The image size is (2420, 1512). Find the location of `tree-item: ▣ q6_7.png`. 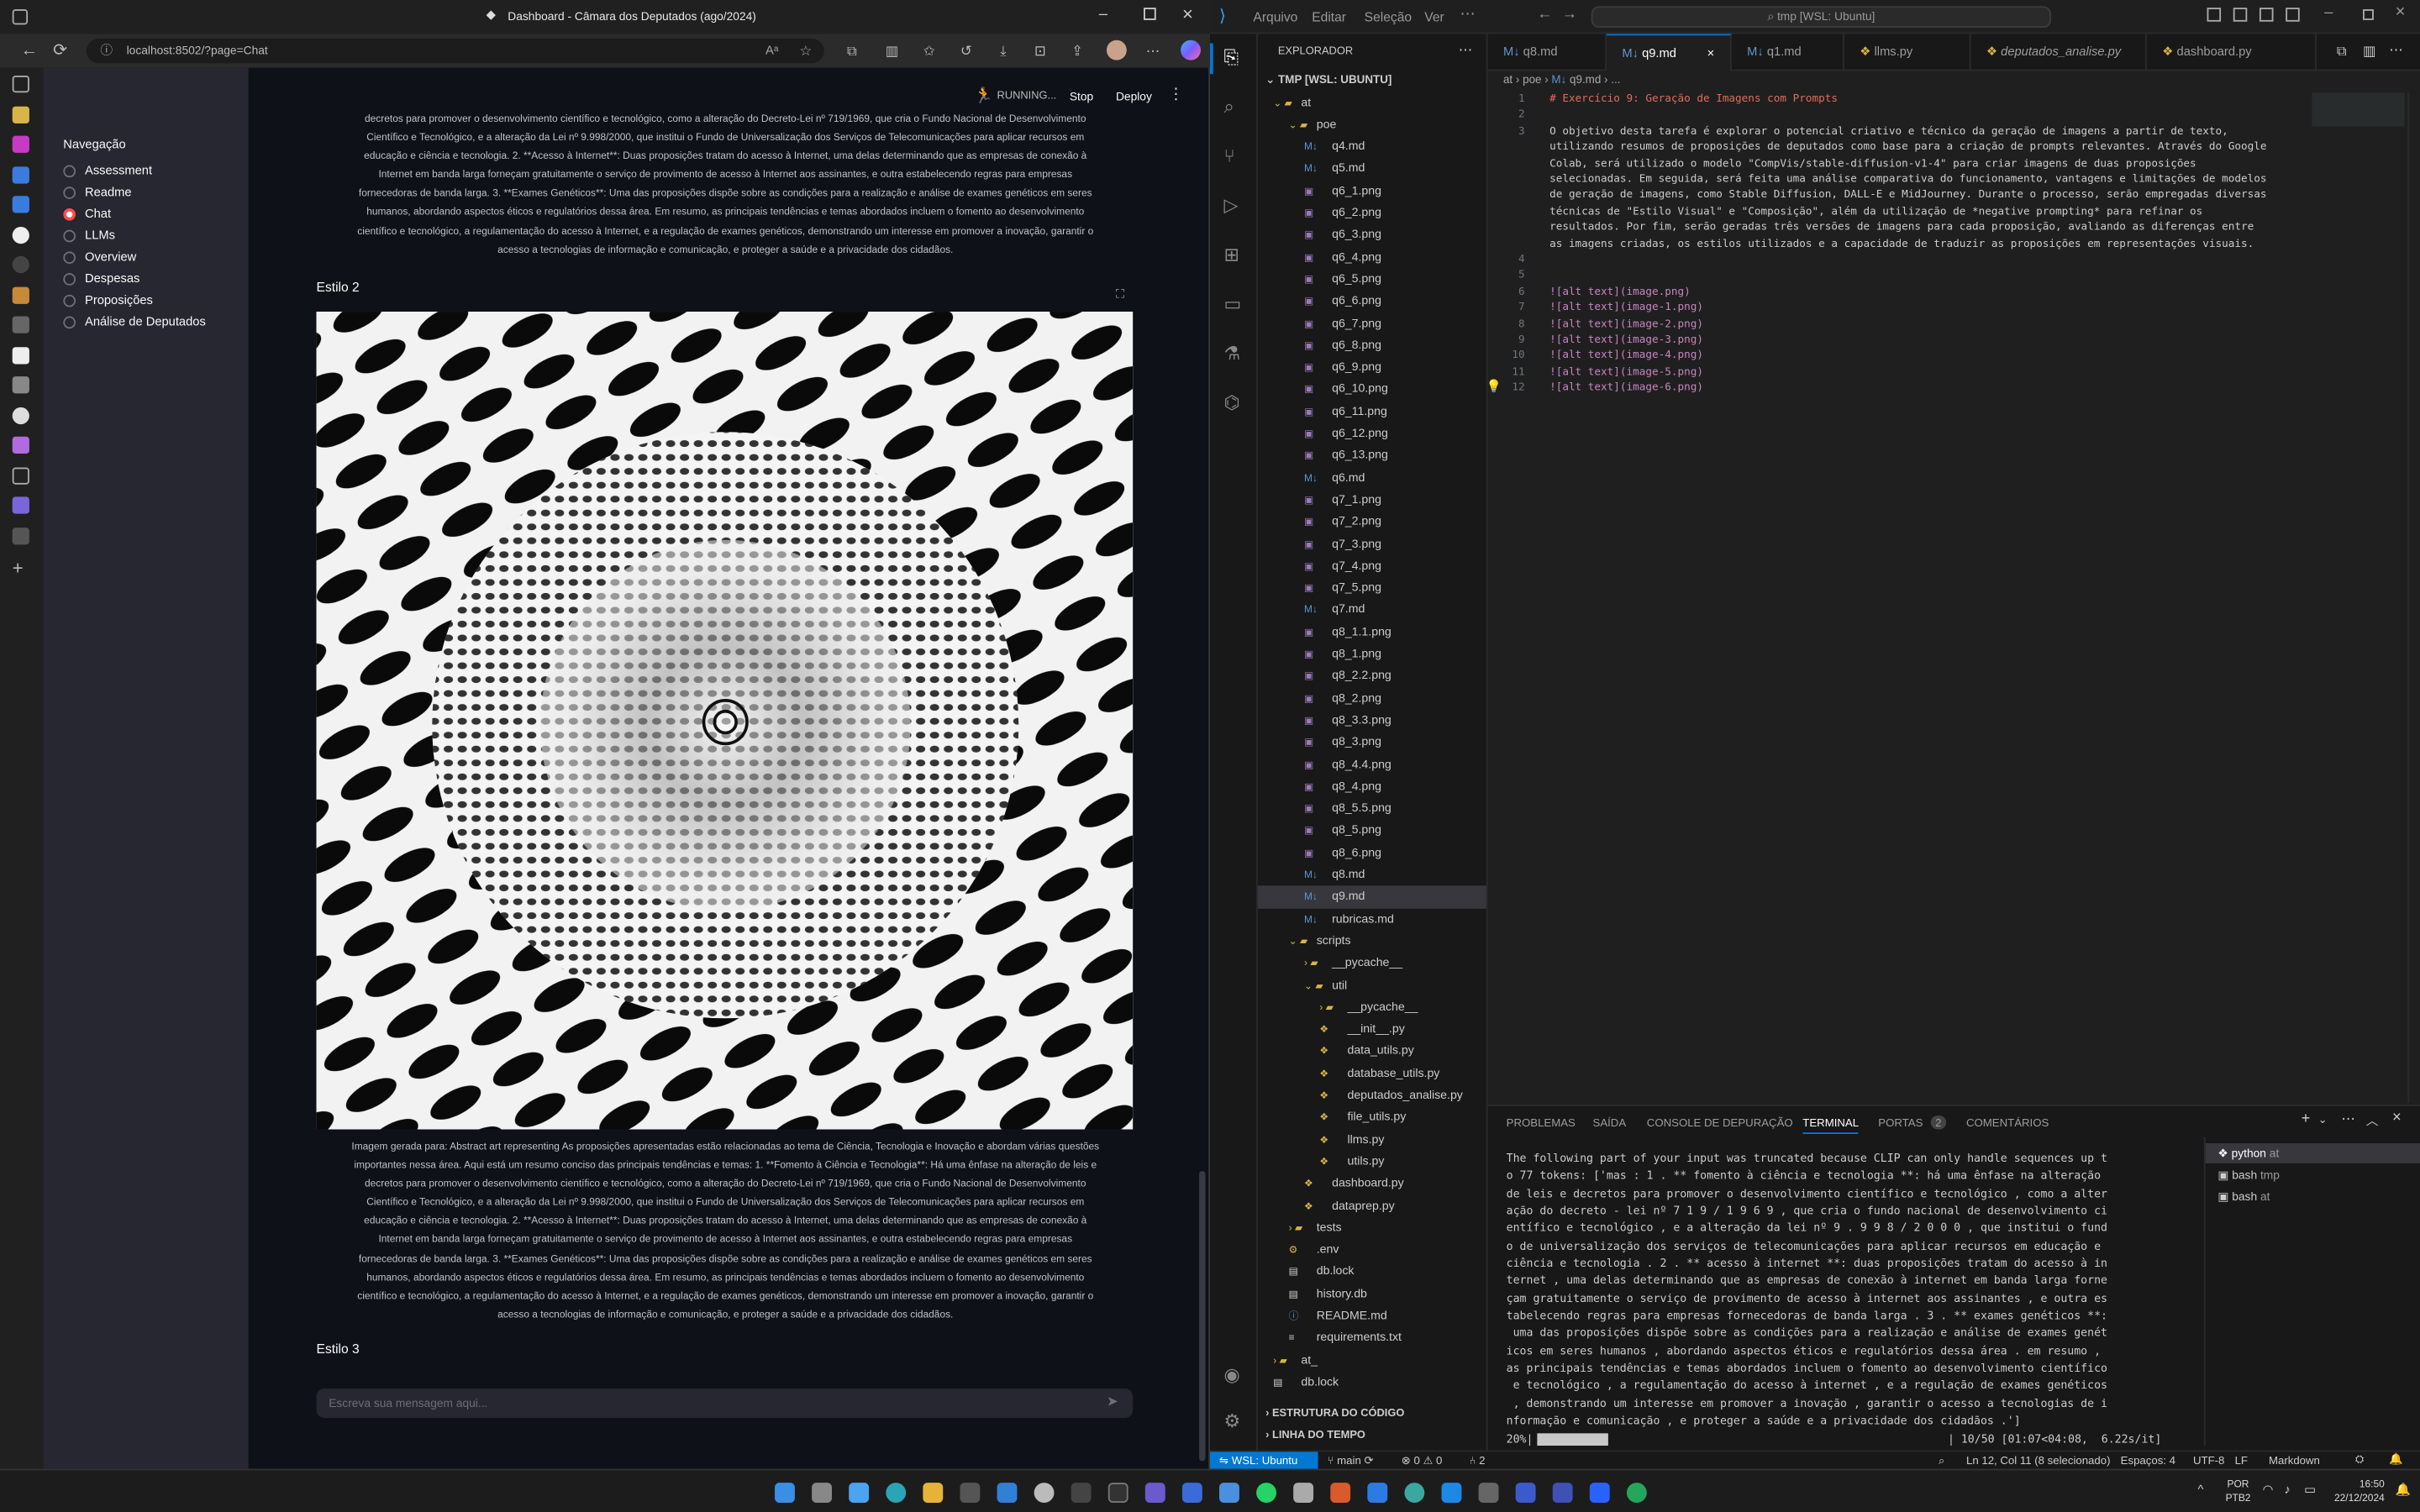

tree-item: ▣ q6_7.png is located at coordinates (1372, 323).